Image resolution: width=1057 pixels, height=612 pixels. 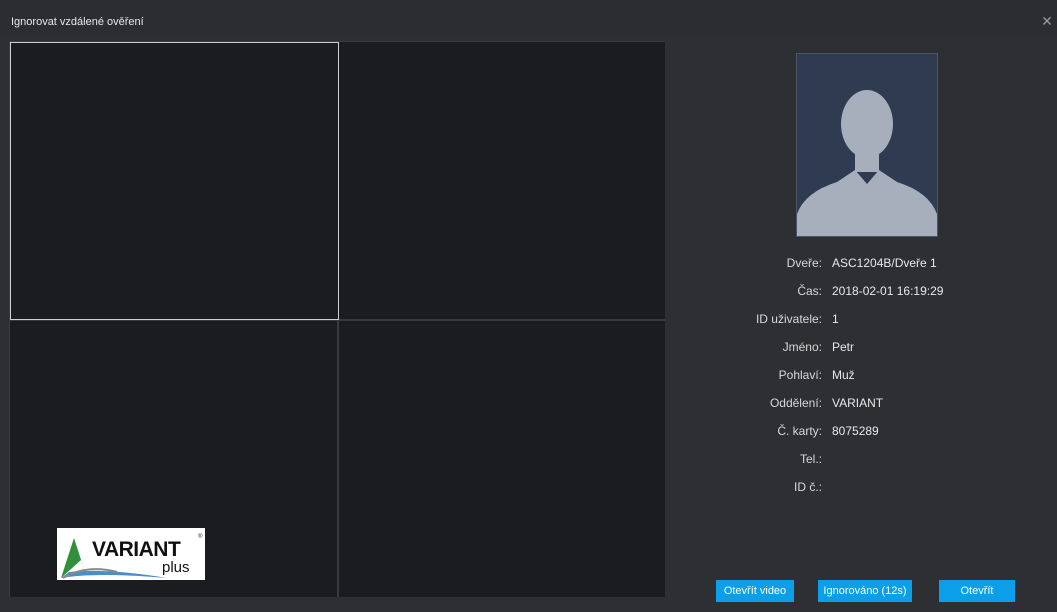 I want to click on gender-value: Muž, so click(x=843, y=375).